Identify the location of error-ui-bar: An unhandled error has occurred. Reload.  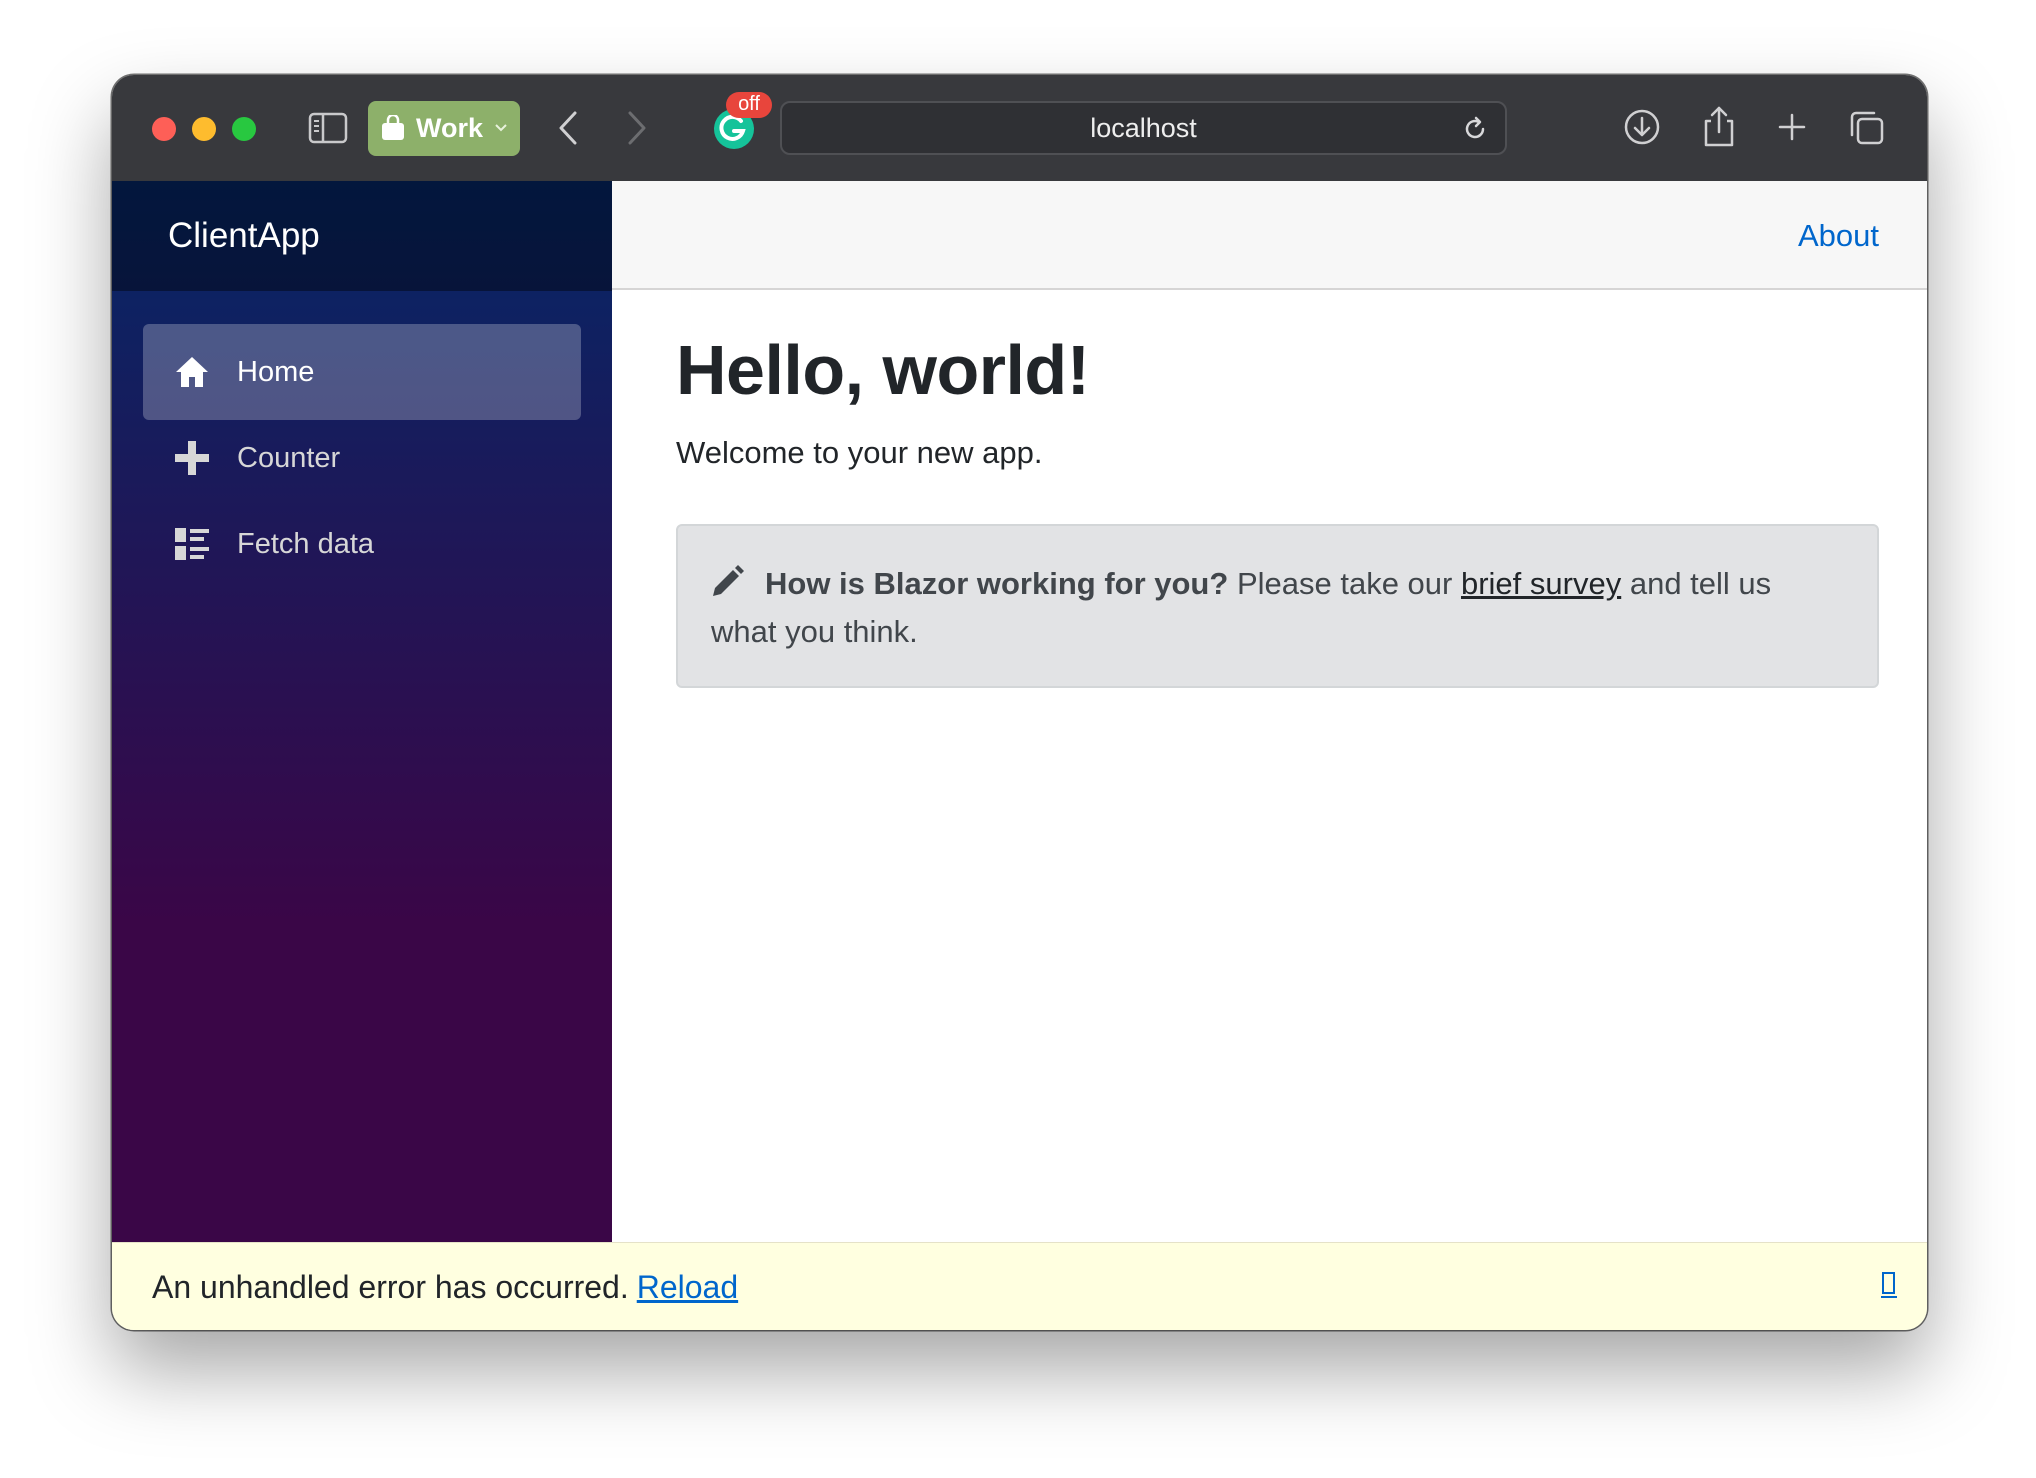
(1019, 1286).